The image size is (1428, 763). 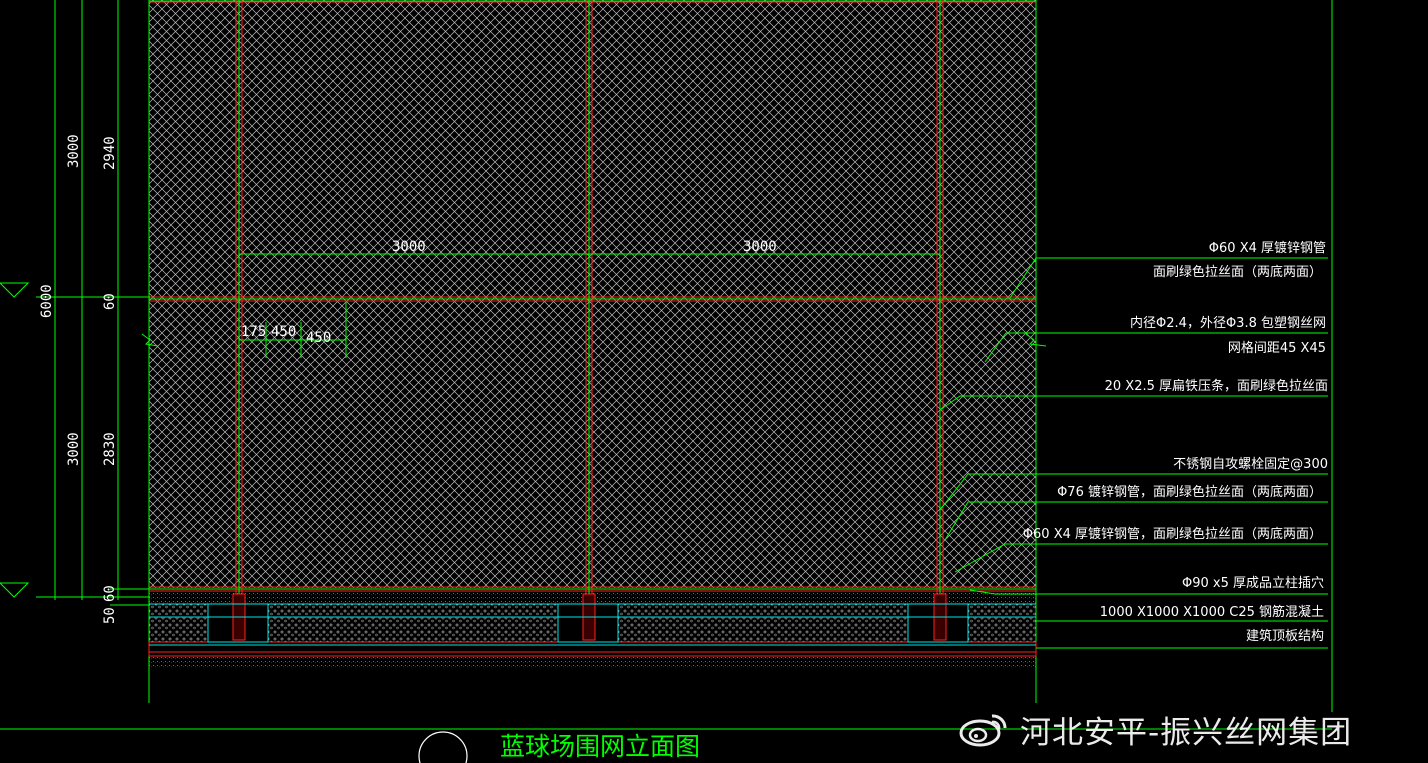 I want to click on dim-rail-bottom: 60, so click(x=110, y=593).